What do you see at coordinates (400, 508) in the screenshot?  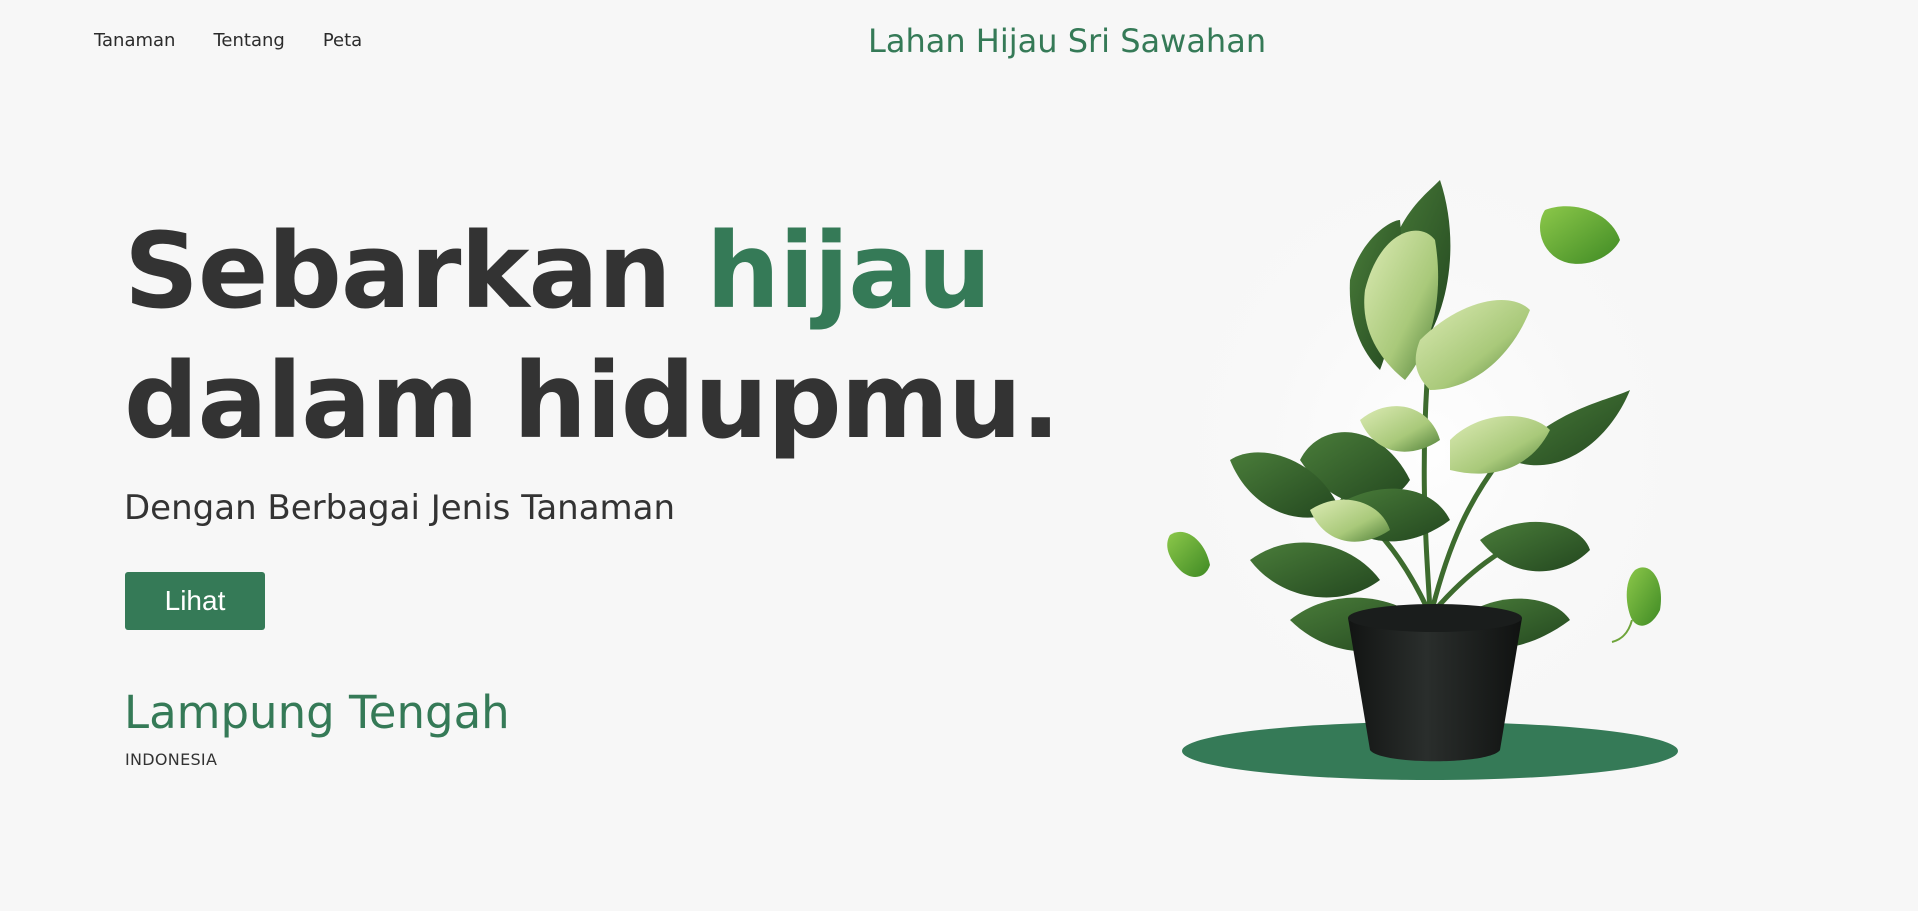 I see `hero-subtitle: Dengan Berbagai Jenis Tanaman` at bounding box center [400, 508].